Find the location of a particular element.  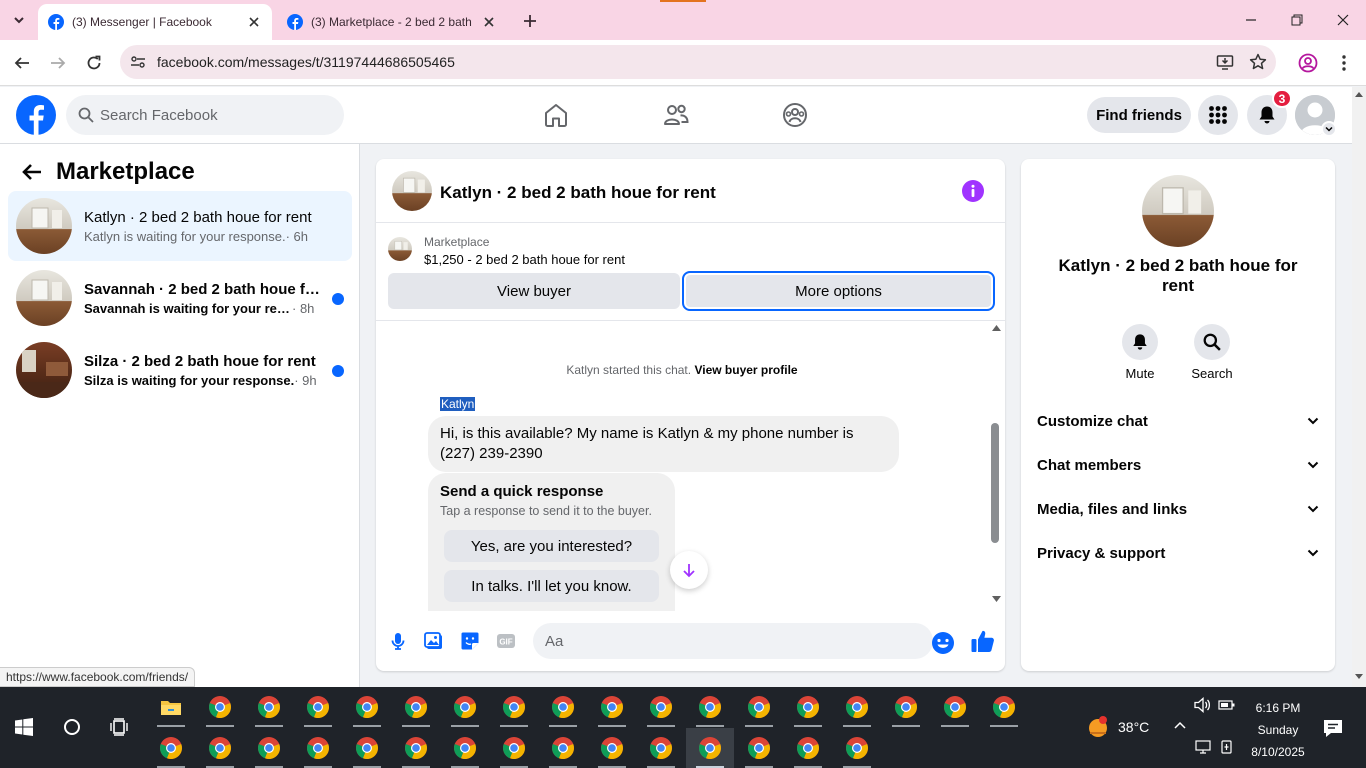

account-chevron-down-icon is located at coordinates (1329, 129).